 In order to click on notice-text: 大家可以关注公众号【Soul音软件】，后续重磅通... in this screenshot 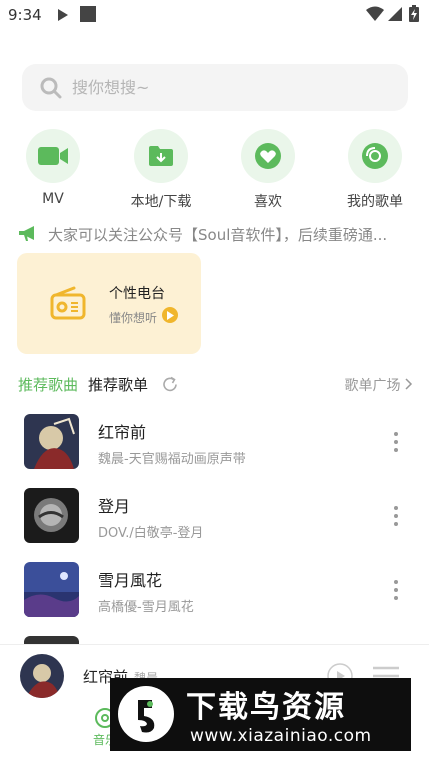, I will do `click(218, 234)`.